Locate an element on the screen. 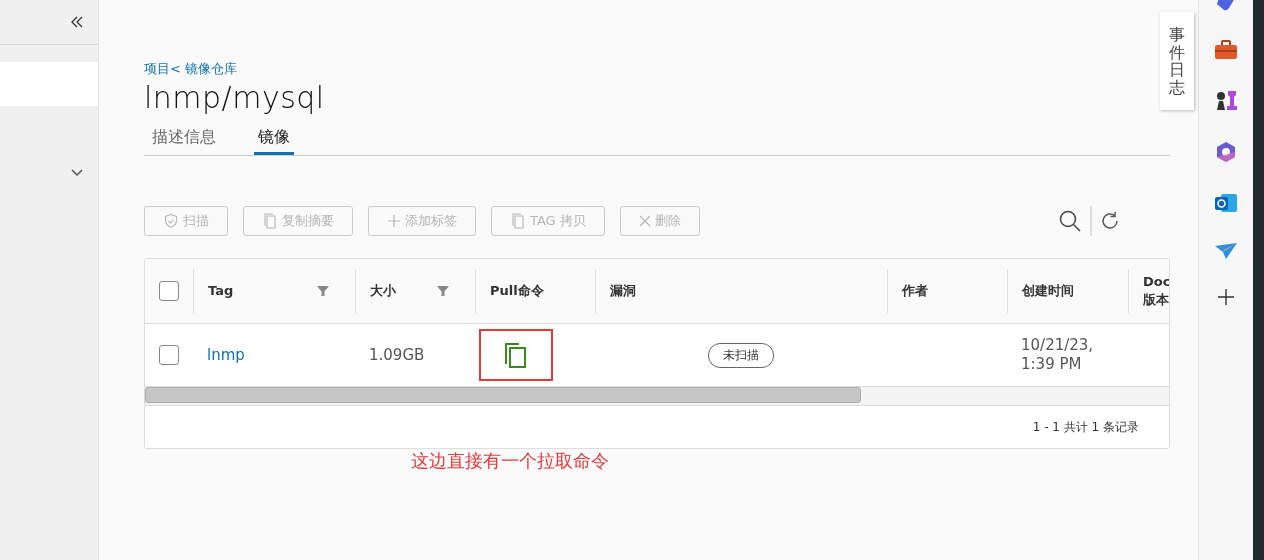 Image resolution: width=1264 pixels, height=560 pixels. column-header: Pull命令 is located at coordinates (517, 291).